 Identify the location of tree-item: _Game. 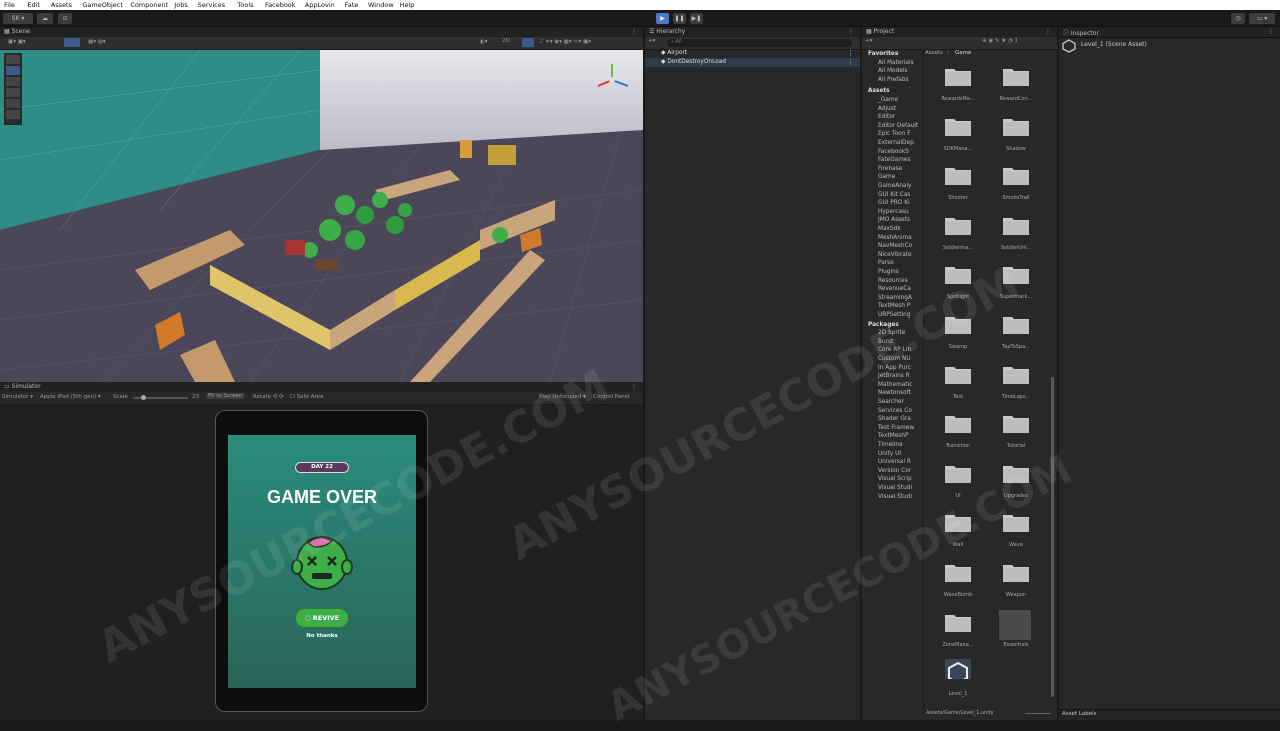
(888, 100).